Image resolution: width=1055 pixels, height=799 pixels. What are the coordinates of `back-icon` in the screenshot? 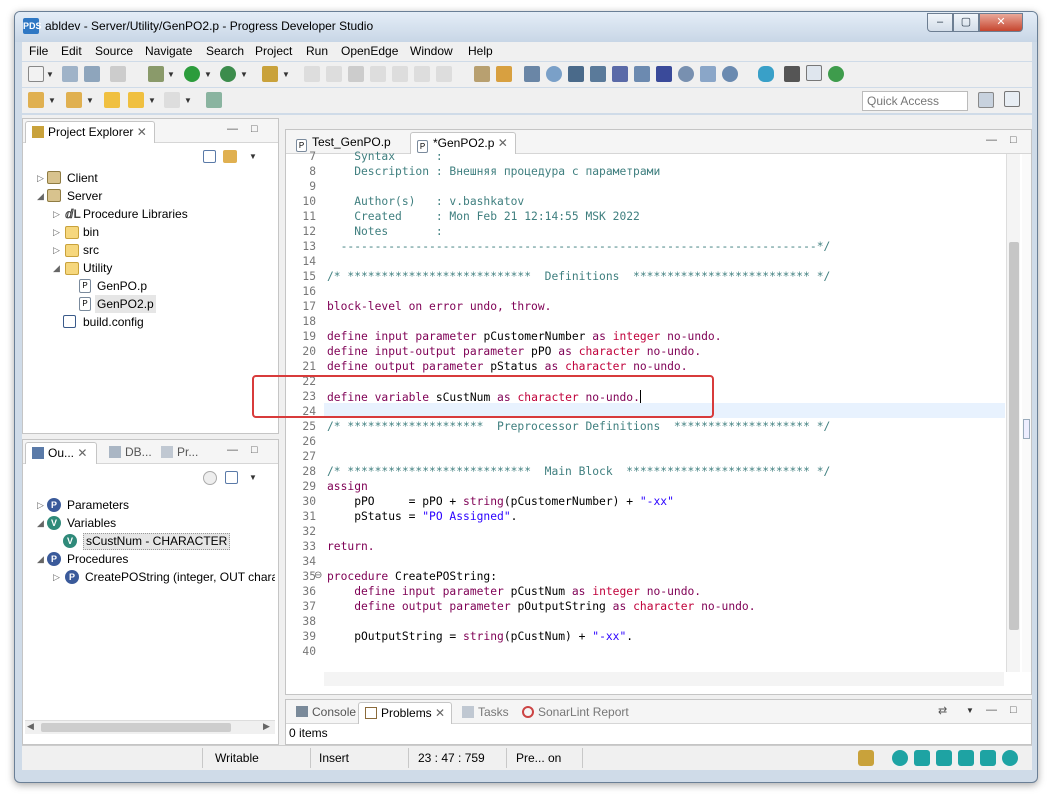 It's located at (136, 100).